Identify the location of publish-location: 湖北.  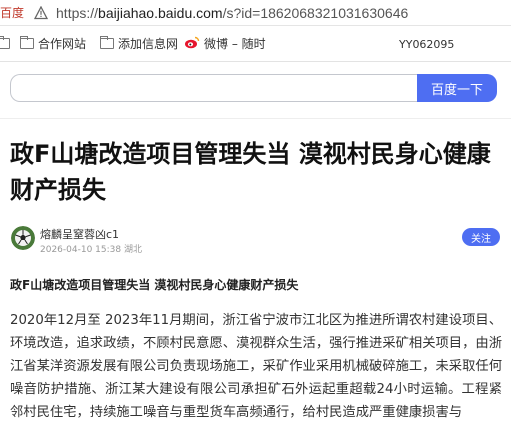
(132, 250).